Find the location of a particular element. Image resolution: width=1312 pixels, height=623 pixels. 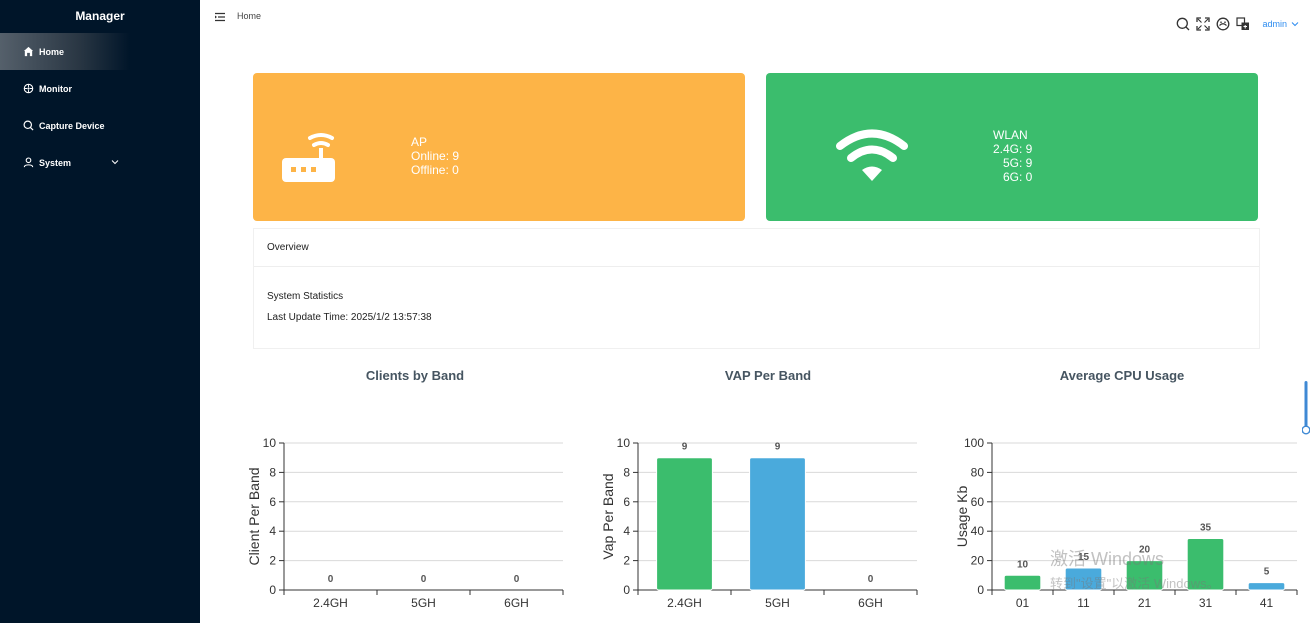

ap-online: Online: 9 is located at coordinates (435, 156).